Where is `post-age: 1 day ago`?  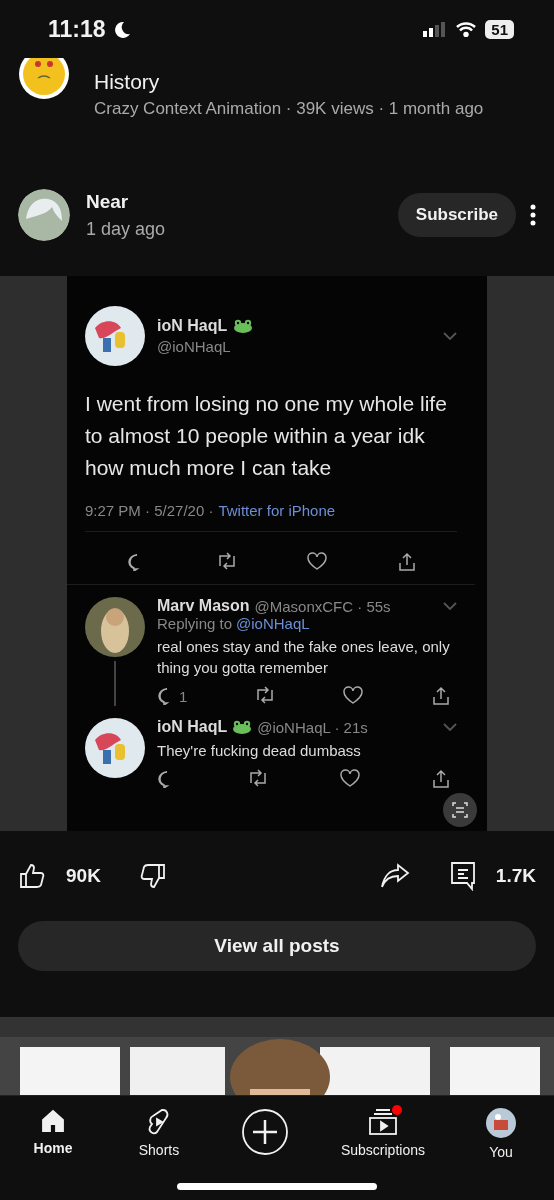 post-age: 1 day ago is located at coordinates (126, 229).